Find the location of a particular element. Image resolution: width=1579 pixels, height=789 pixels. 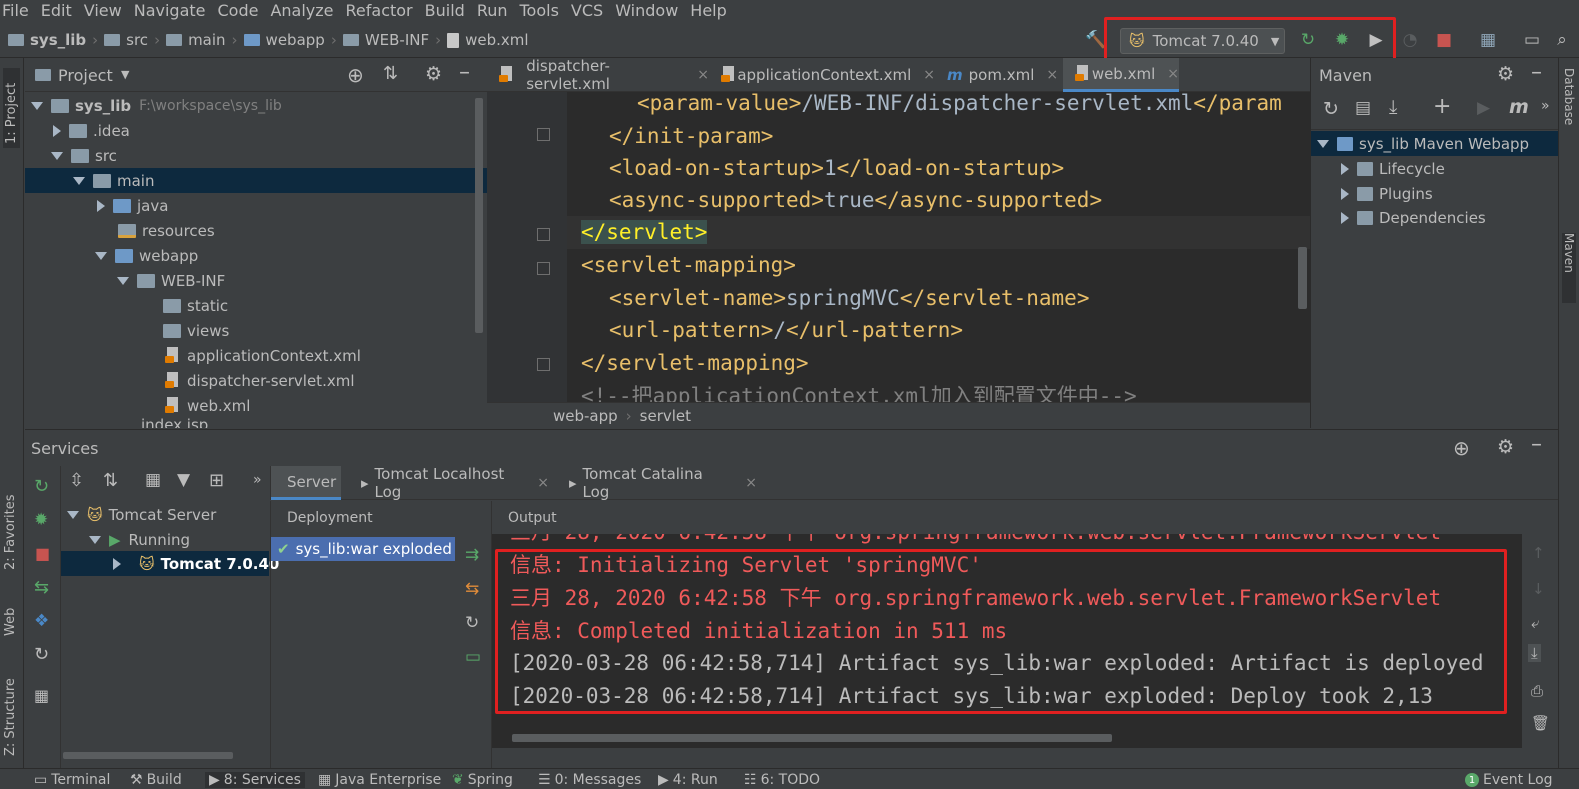

tree-node-views: views is located at coordinates (256, 330).